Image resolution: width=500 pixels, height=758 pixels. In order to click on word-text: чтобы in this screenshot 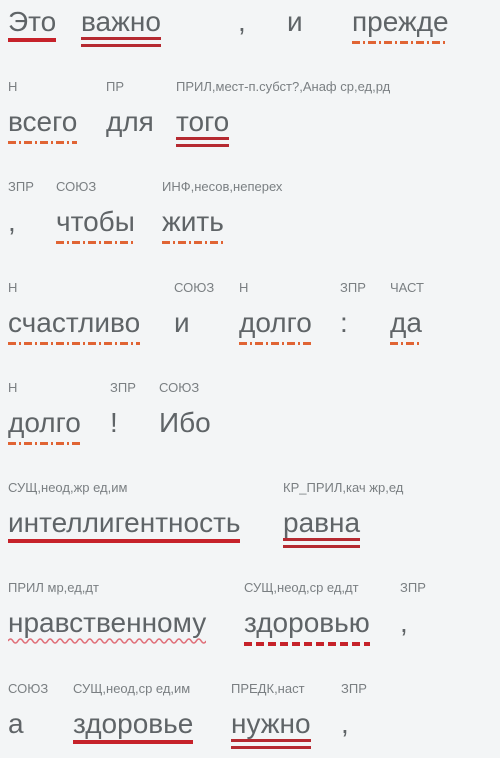, I will do `click(95, 221)`.